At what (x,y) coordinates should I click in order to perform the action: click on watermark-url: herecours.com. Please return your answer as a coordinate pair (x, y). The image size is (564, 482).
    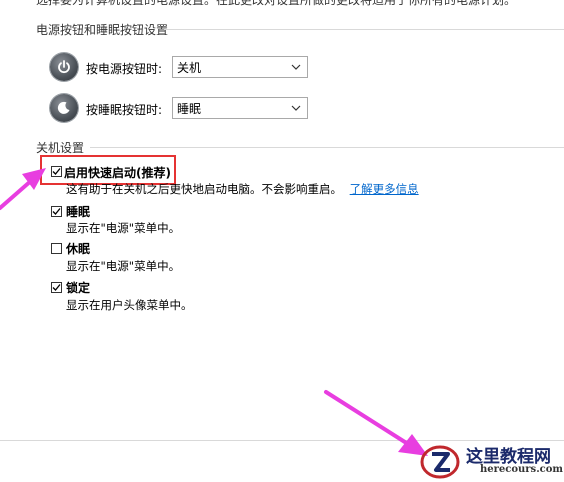
    Looking at the image, I should click on (522, 469).